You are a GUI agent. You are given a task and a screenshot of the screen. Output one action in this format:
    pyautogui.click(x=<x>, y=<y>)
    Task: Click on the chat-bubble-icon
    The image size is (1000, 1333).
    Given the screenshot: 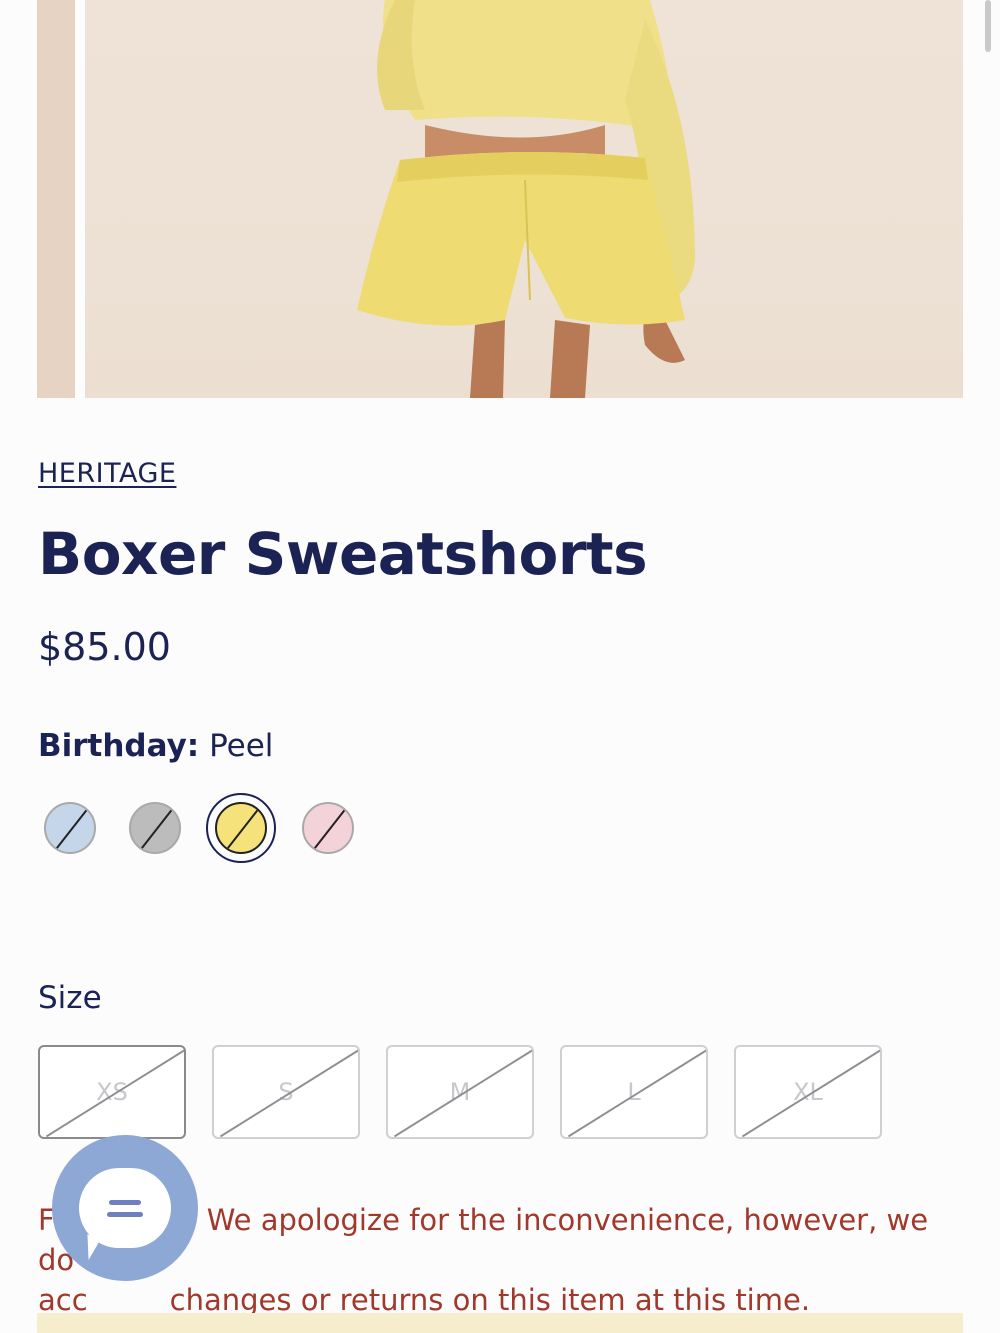 What is the action you would take?
    pyautogui.click(x=125, y=1208)
    